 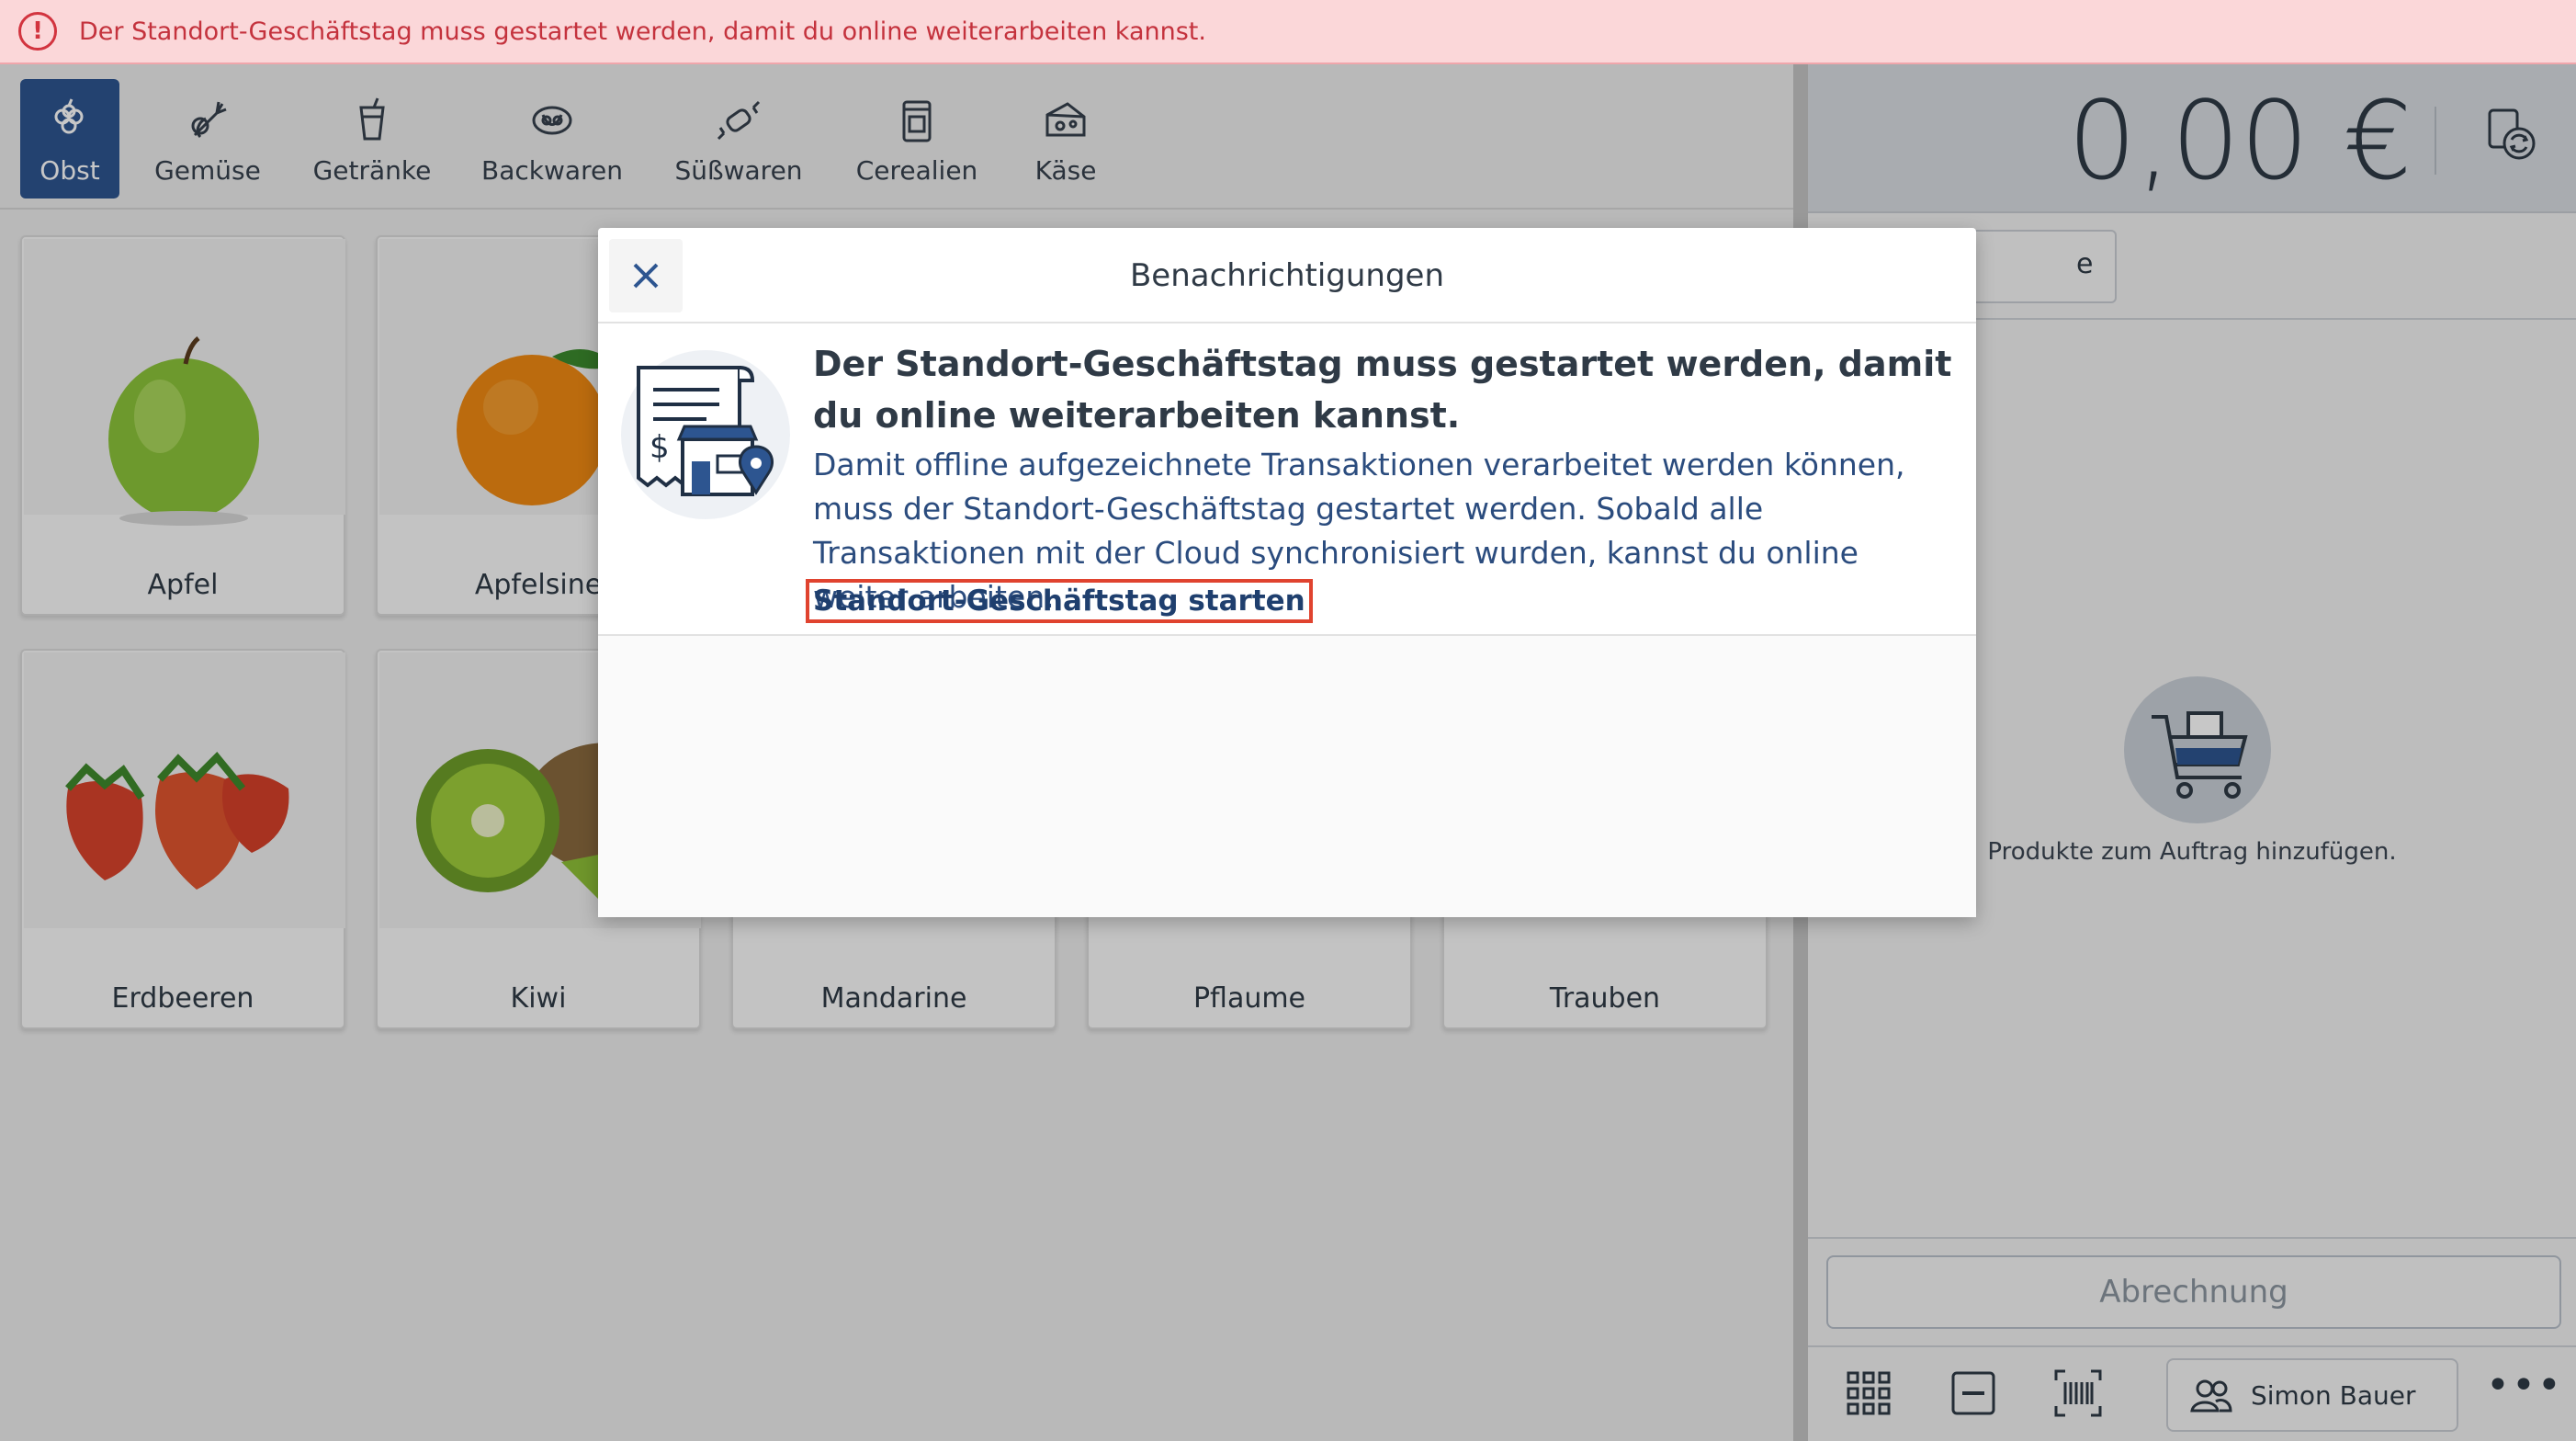 I want to click on dialog-title: Benachrichtigungen, so click(x=1287, y=275).